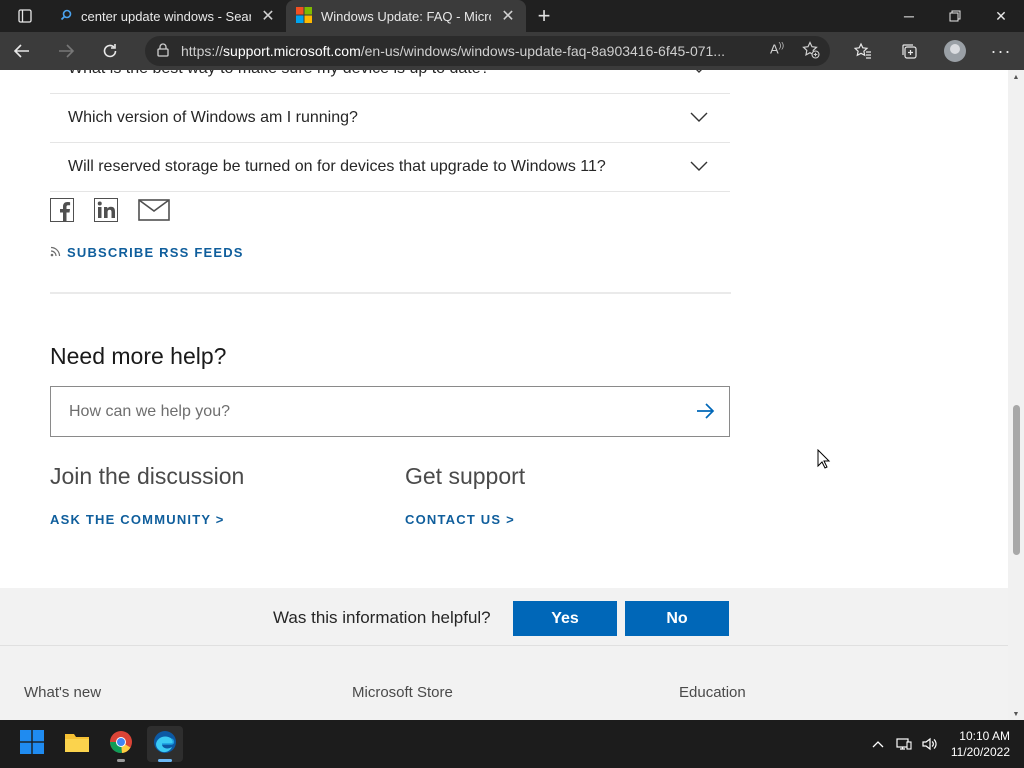 The image size is (1024, 768). What do you see at coordinates (66, 51) in the screenshot?
I see `forward-button` at bounding box center [66, 51].